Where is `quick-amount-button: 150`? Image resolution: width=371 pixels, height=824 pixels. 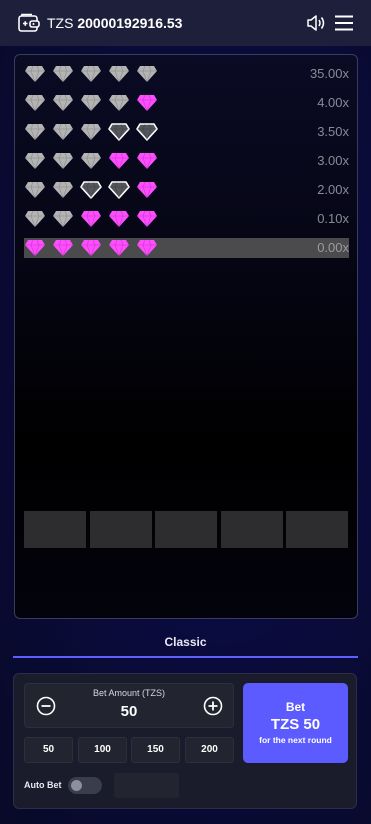 quick-amount-button: 150 is located at coordinates (155, 750).